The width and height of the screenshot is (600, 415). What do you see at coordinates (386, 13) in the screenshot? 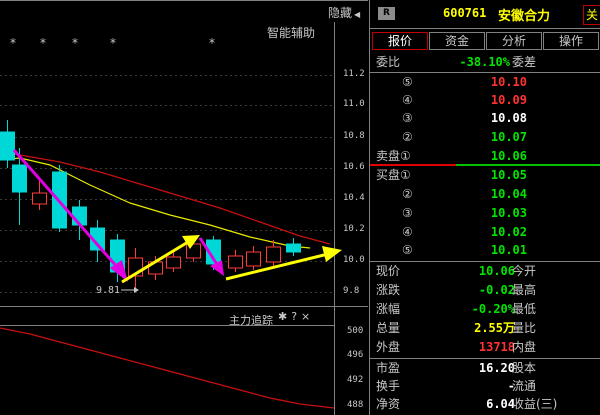
I see `r-badge: R` at bounding box center [386, 13].